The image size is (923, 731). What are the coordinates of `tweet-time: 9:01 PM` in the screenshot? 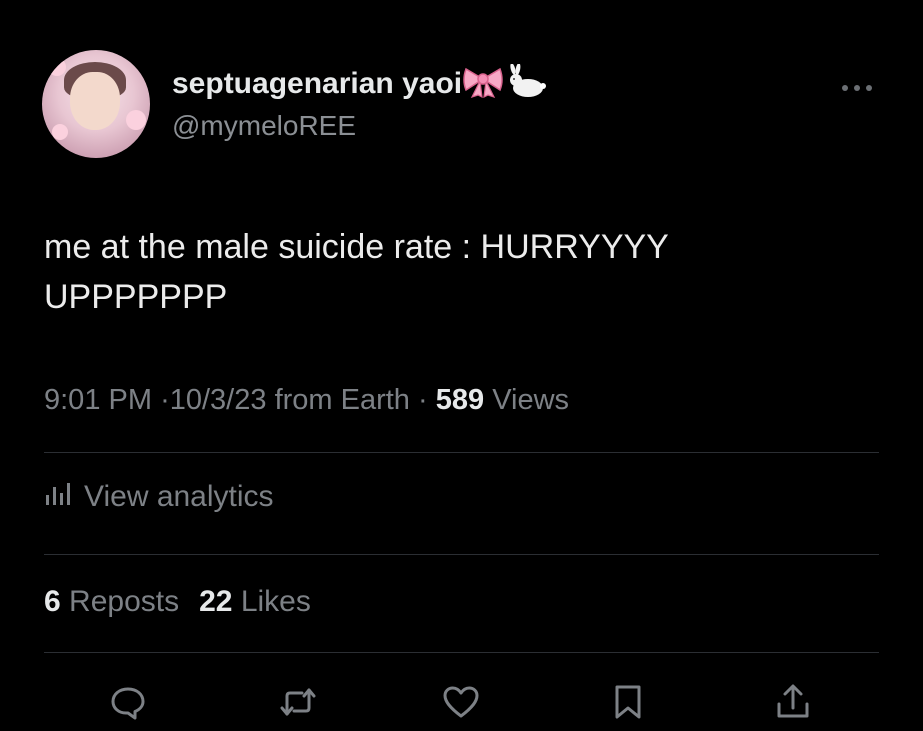 It's located at (98, 400).